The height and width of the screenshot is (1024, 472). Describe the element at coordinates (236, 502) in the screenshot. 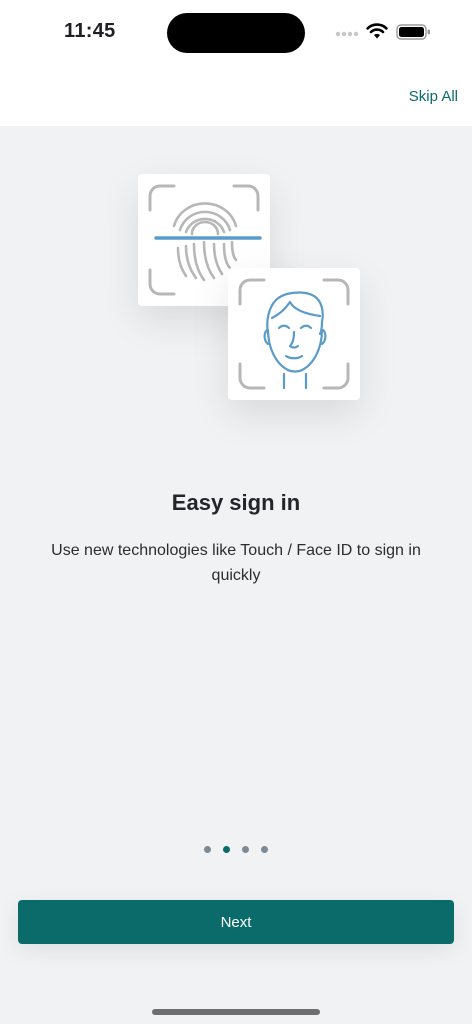

I see `onboarding-title: Easy sign in` at that location.